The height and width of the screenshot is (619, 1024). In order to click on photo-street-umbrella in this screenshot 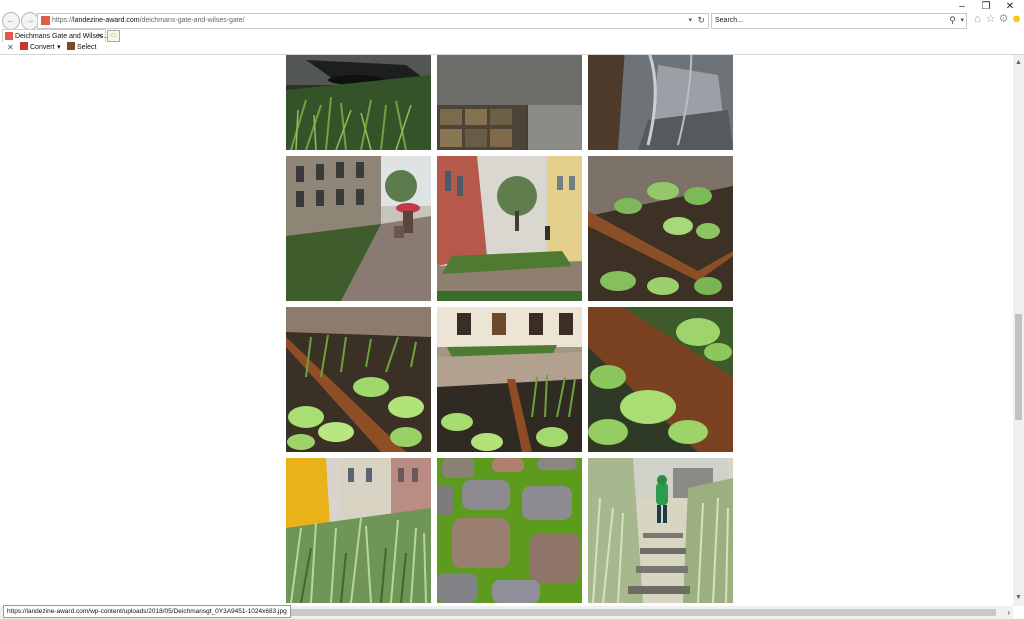, I will do `click(358, 228)`.